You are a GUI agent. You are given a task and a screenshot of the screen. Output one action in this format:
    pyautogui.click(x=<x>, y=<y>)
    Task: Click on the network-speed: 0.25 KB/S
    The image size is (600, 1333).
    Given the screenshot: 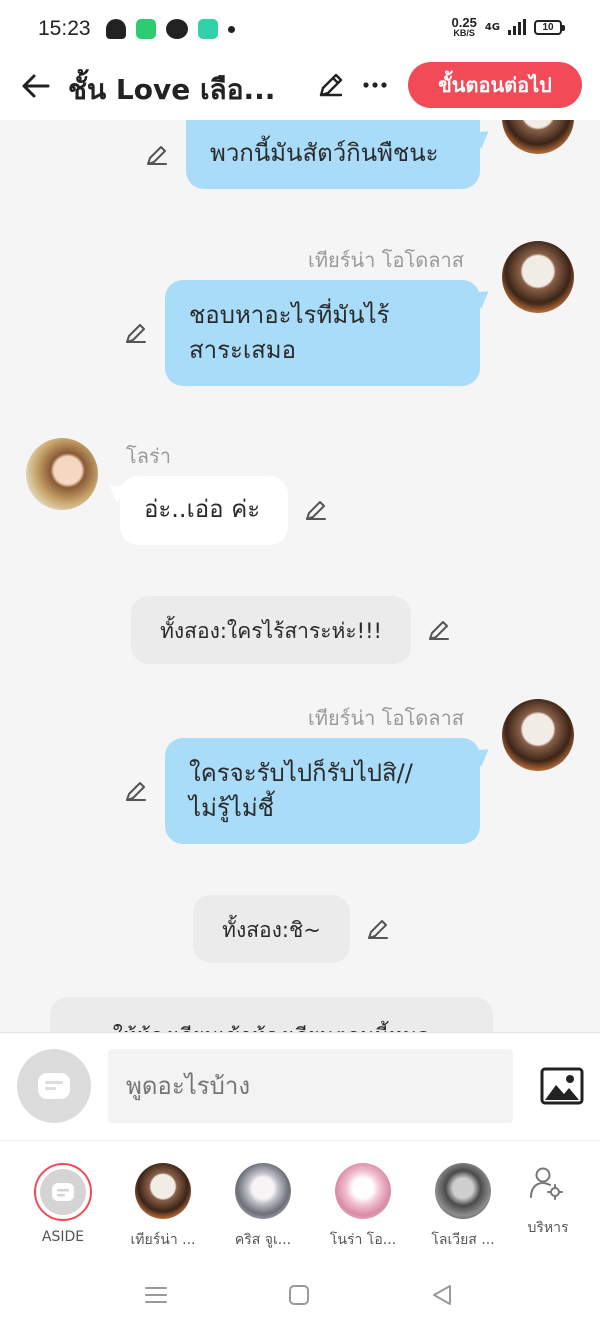 What is the action you would take?
    pyautogui.click(x=464, y=27)
    